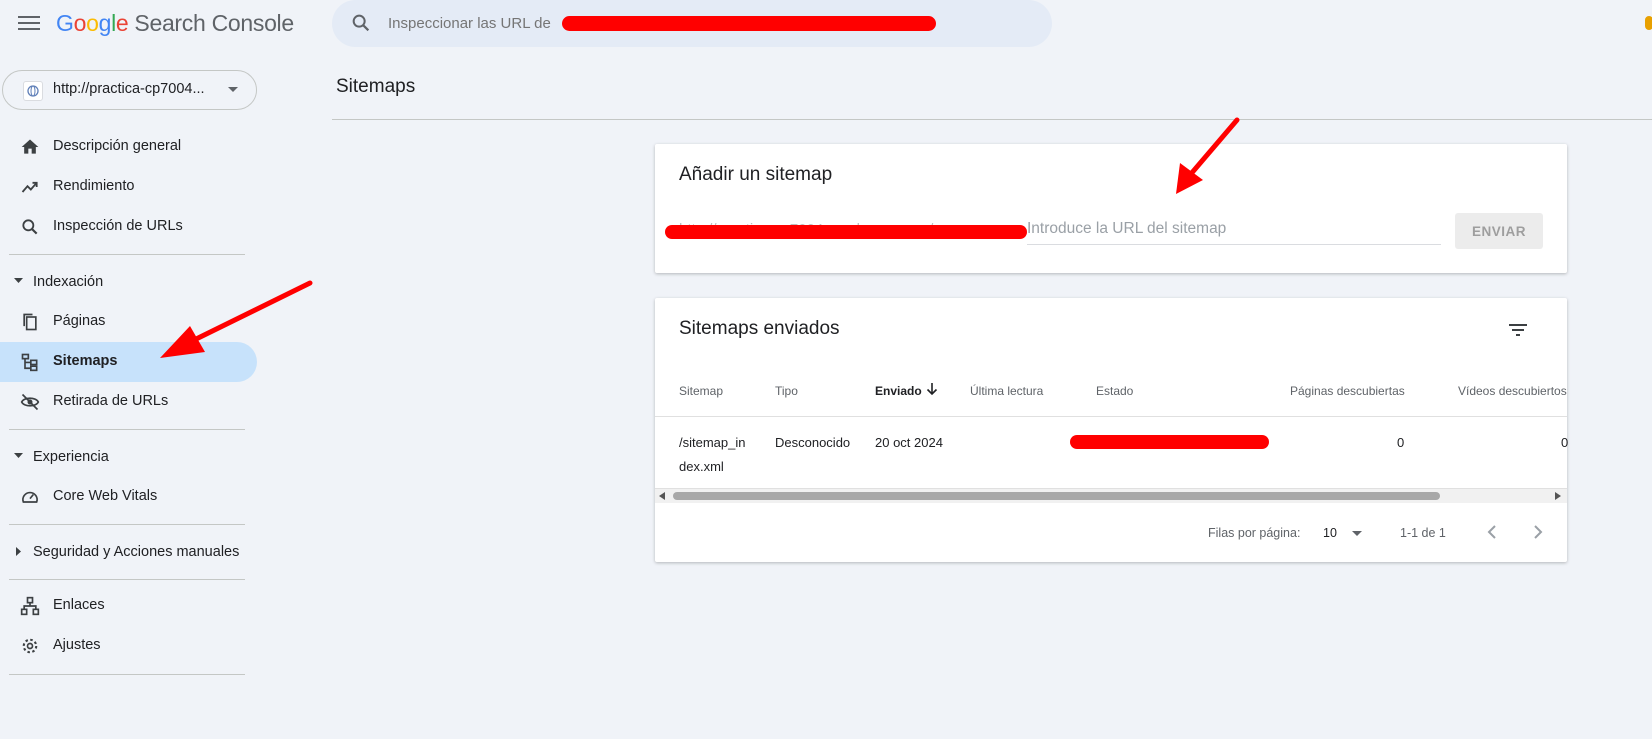 The width and height of the screenshot is (1652, 739). I want to click on sidebar-item-overview: Descripción general, so click(128, 147).